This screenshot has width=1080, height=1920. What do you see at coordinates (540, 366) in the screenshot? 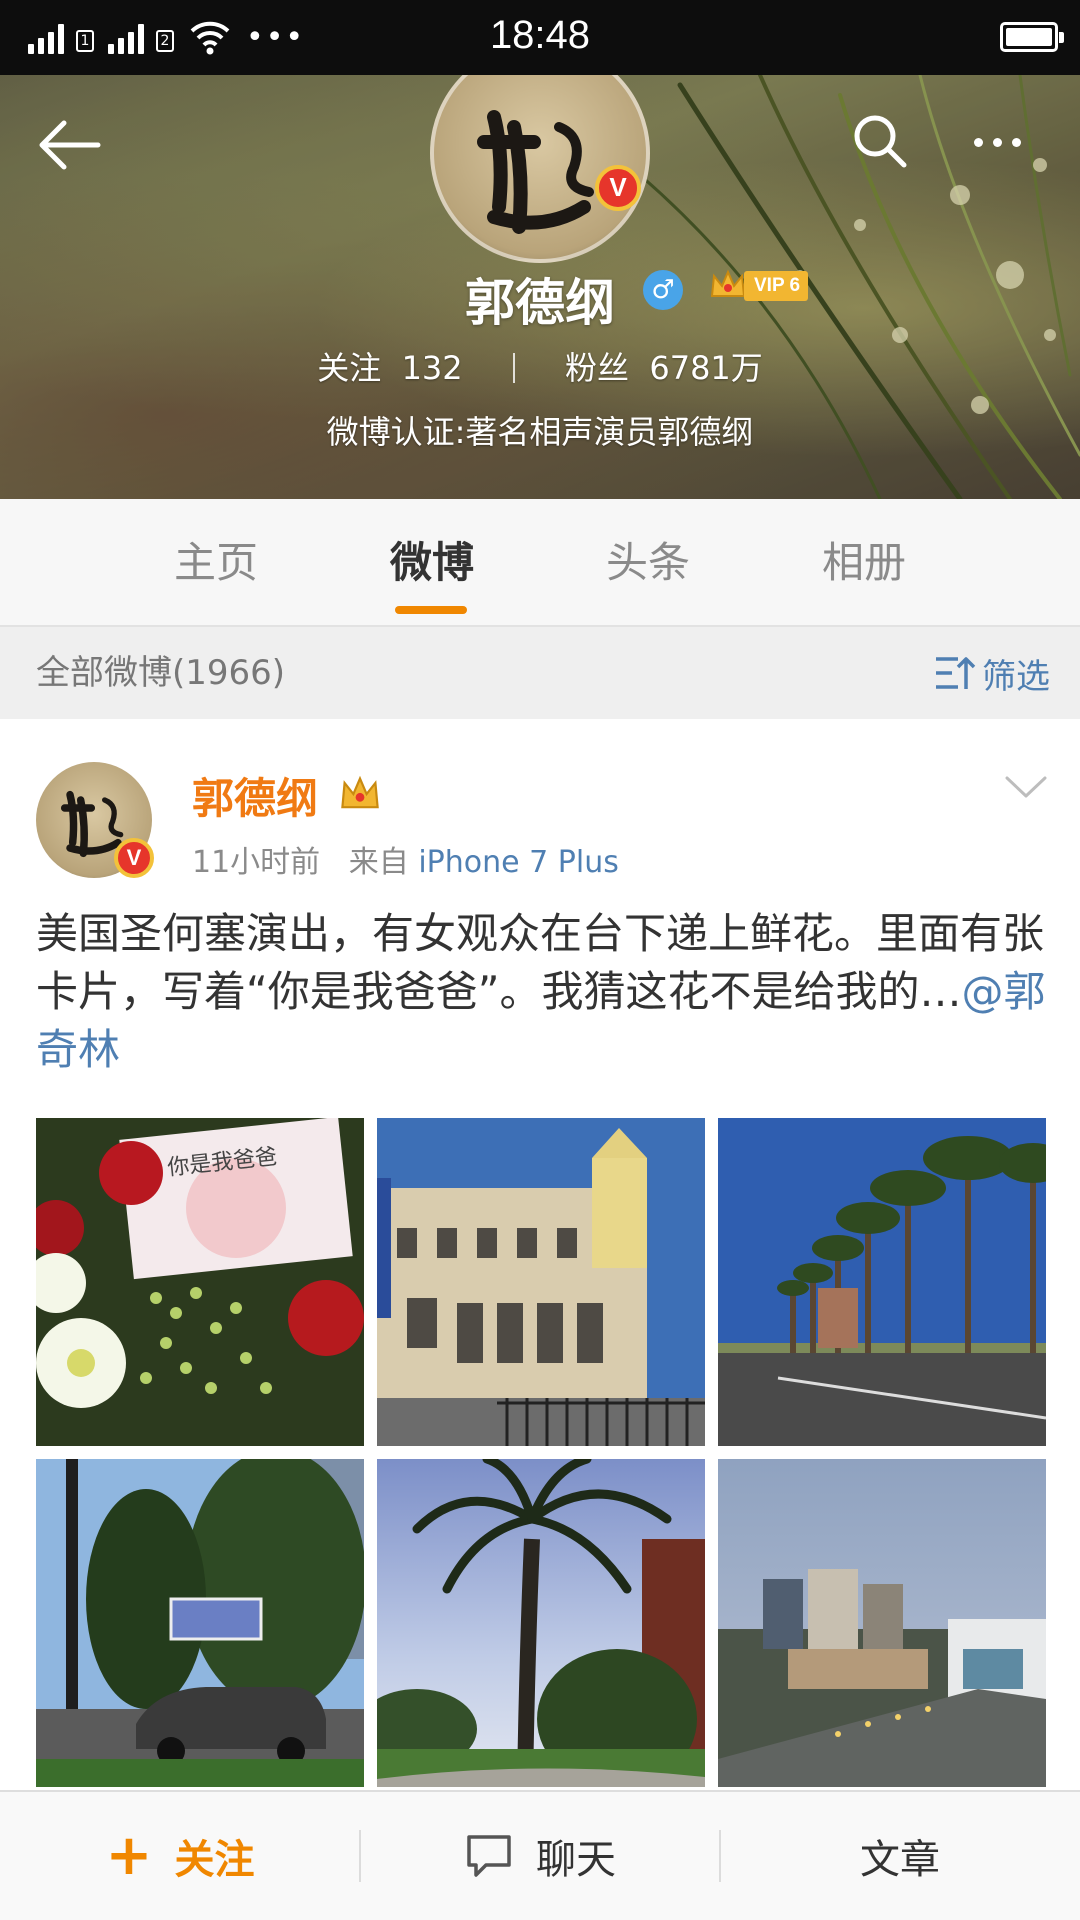
I see `profile-stats: 关注 132 粉丝 6781万` at bounding box center [540, 366].